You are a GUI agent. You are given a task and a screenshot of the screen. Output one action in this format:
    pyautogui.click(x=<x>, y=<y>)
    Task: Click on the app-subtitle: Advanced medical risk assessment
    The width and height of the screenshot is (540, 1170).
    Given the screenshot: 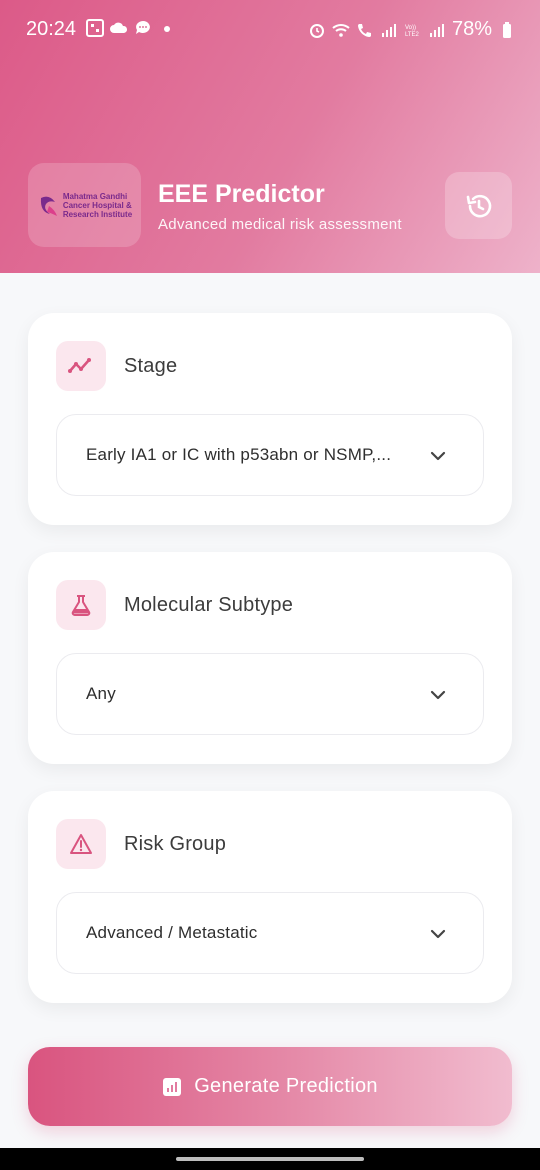 What is the action you would take?
    pyautogui.click(x=280, y=224)
    